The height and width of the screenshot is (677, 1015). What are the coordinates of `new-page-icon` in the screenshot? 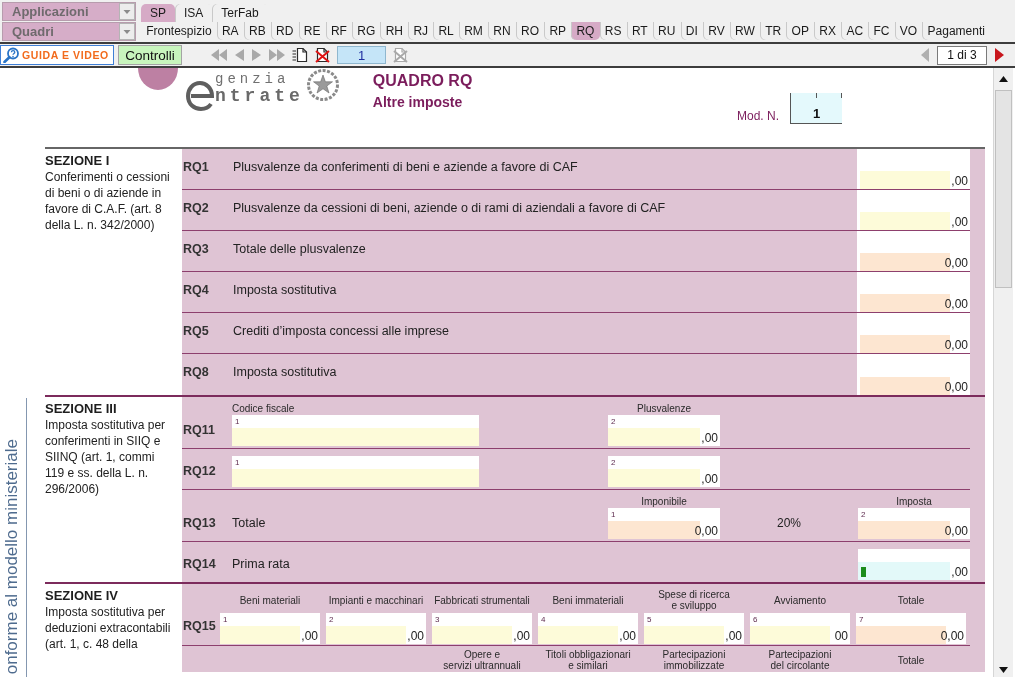 It's located at (300, 55).